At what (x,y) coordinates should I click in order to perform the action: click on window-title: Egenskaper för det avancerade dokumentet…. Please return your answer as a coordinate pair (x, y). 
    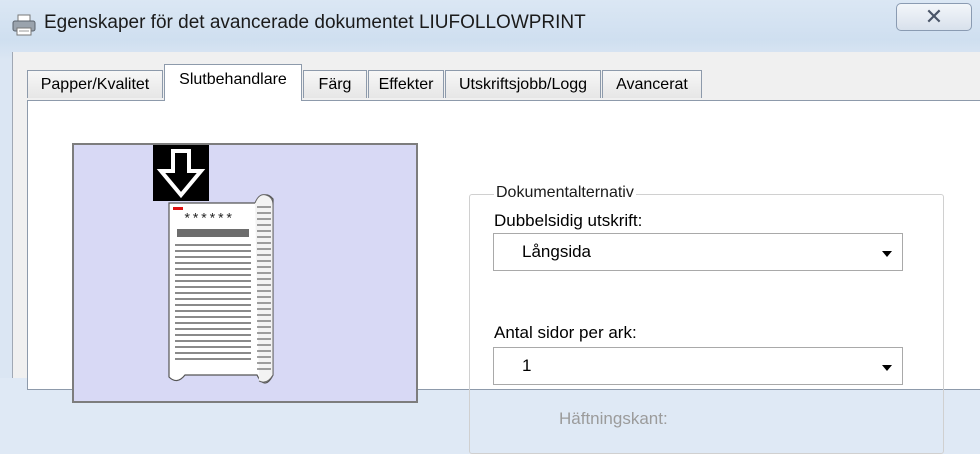
    Looking at the image, I should click on (315, 22).